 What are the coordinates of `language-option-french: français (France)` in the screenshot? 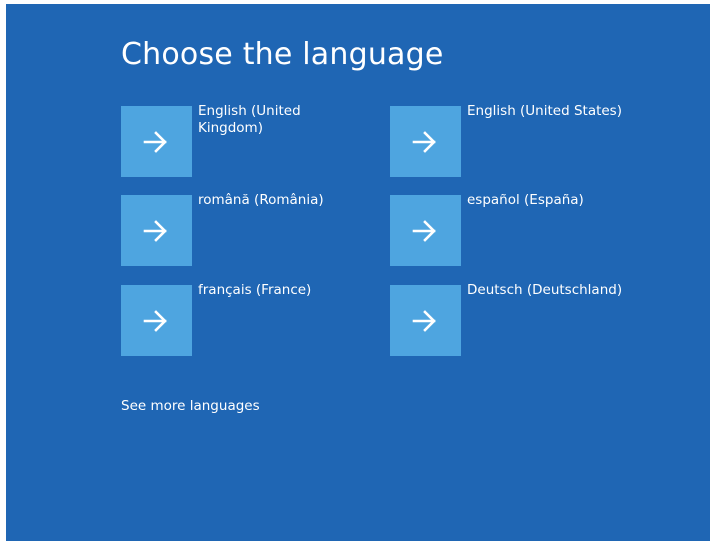 It's located at (241, 319).